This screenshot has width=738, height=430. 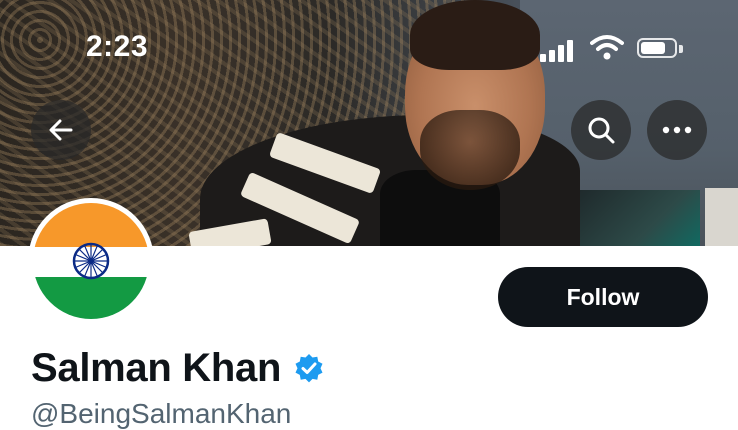 What do you see at coordinates (475, 35) in the screenshot?
I see `banner-hair` at bounding box center [475, 35].